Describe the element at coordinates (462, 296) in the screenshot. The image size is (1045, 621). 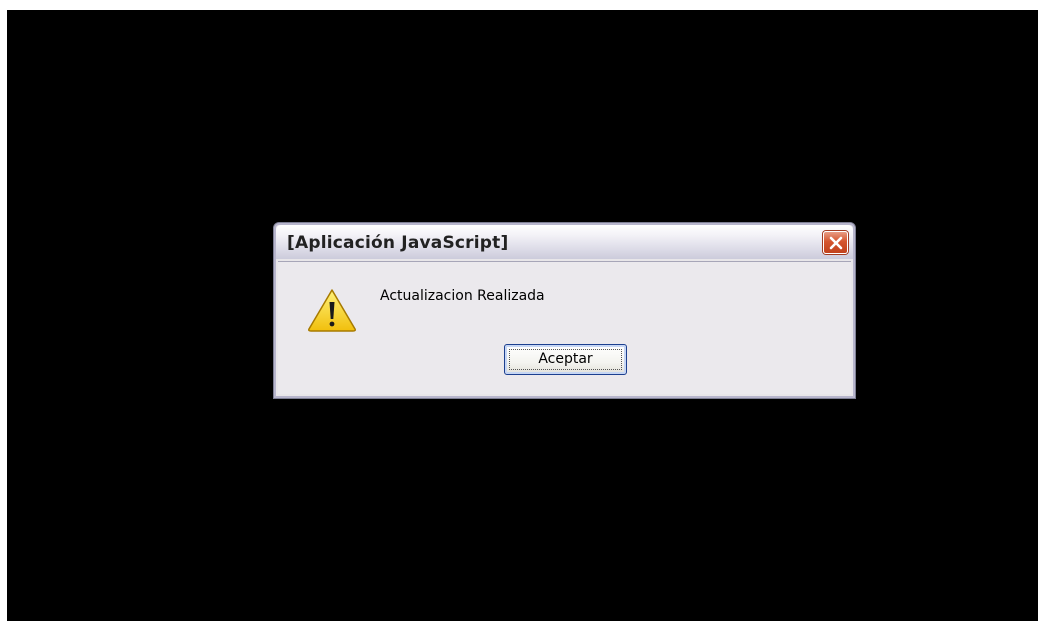
I see `dialog-message: Actualizacion Realizada` at that location.